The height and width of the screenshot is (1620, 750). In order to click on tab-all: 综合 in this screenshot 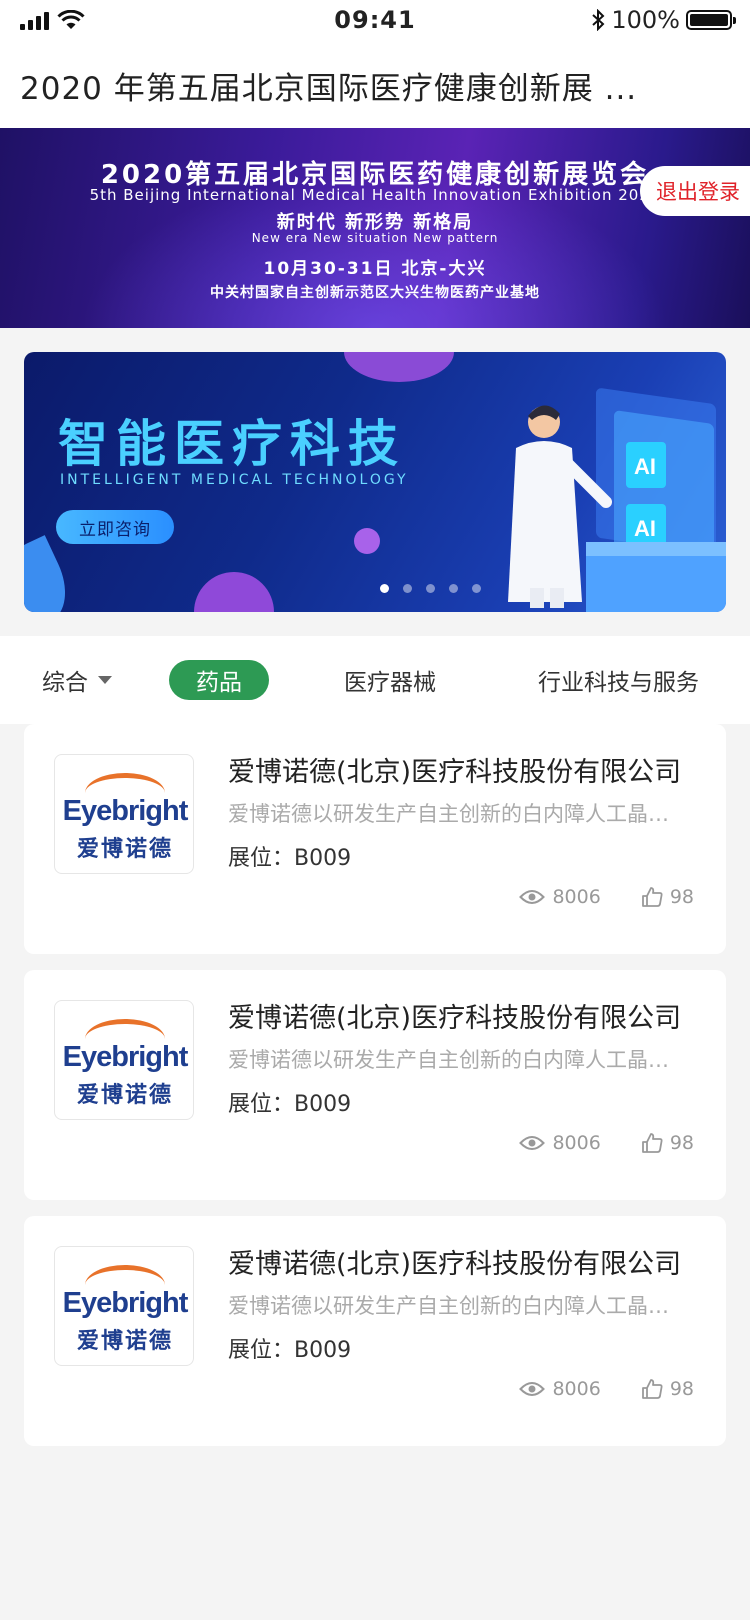, I will do `click(77, 680)`.